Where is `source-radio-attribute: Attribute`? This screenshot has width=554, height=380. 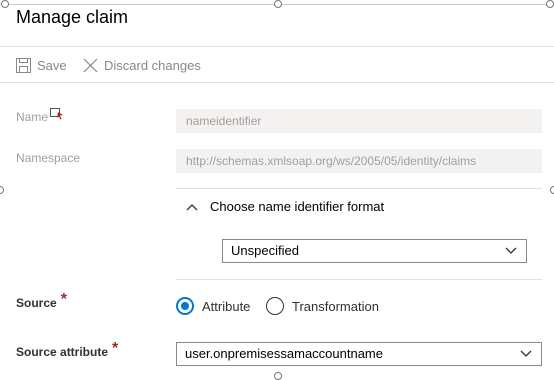
source-radio-attribute: Attribute is located at coordinates (213, 306).